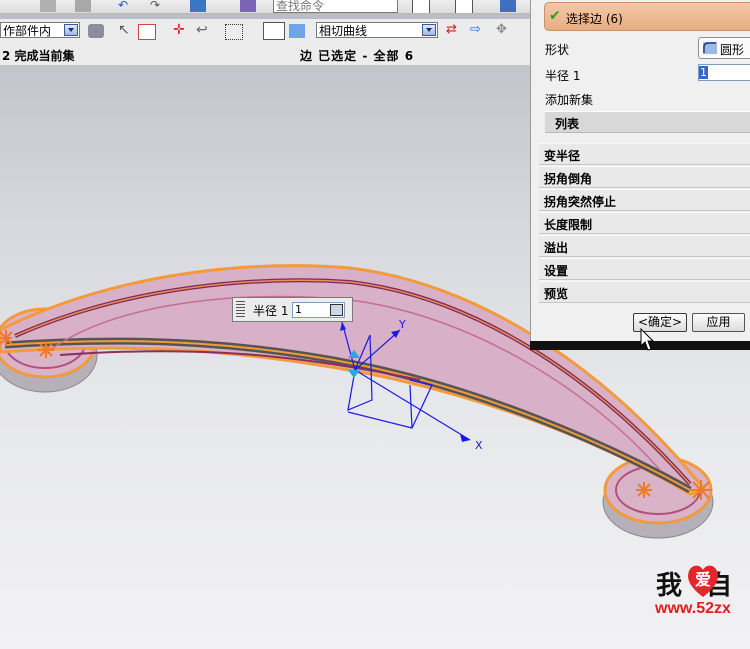  I want to click on section-label: 拐角倒角, so click(568, 179).